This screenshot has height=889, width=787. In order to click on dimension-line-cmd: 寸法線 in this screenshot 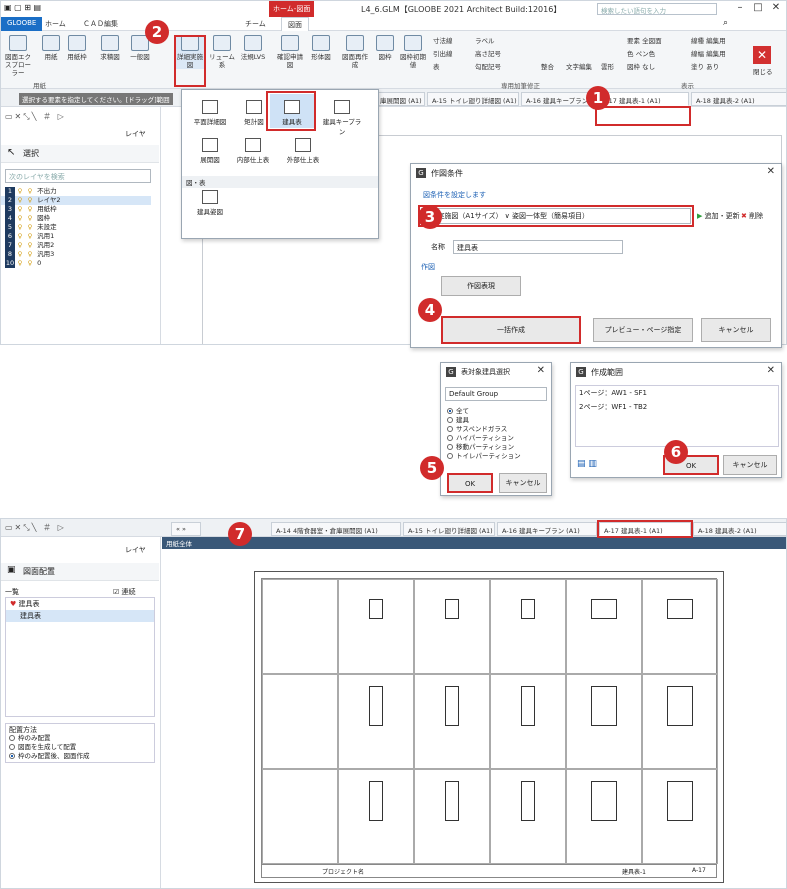, I will do `click(443, 40)`.